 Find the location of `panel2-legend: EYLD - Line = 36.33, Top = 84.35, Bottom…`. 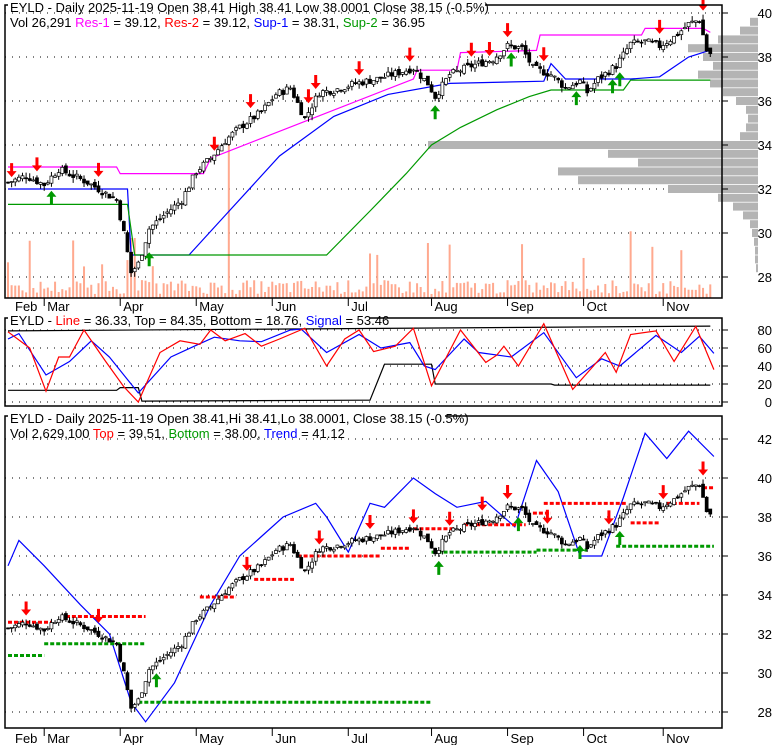

panel2-legend: EYLD - Line = 36.33, Top = 84.35, Bottom… is located at coordinates (199, 320).